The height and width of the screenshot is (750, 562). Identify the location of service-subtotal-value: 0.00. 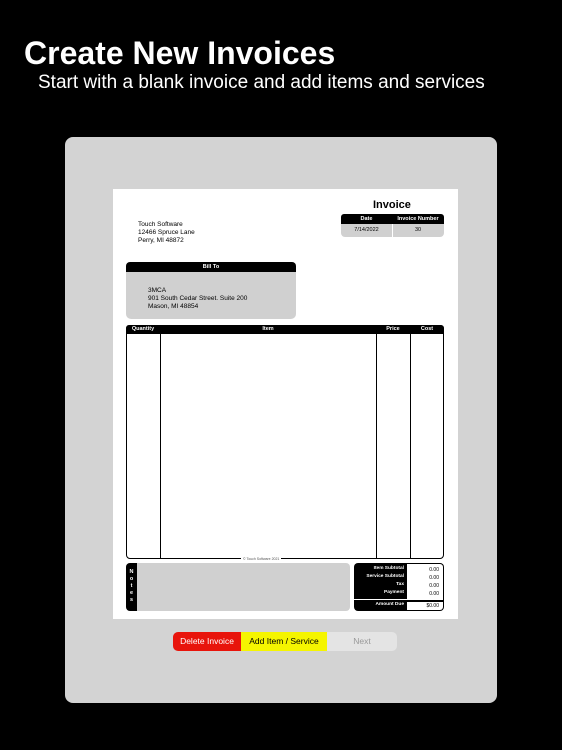
(434, 578).